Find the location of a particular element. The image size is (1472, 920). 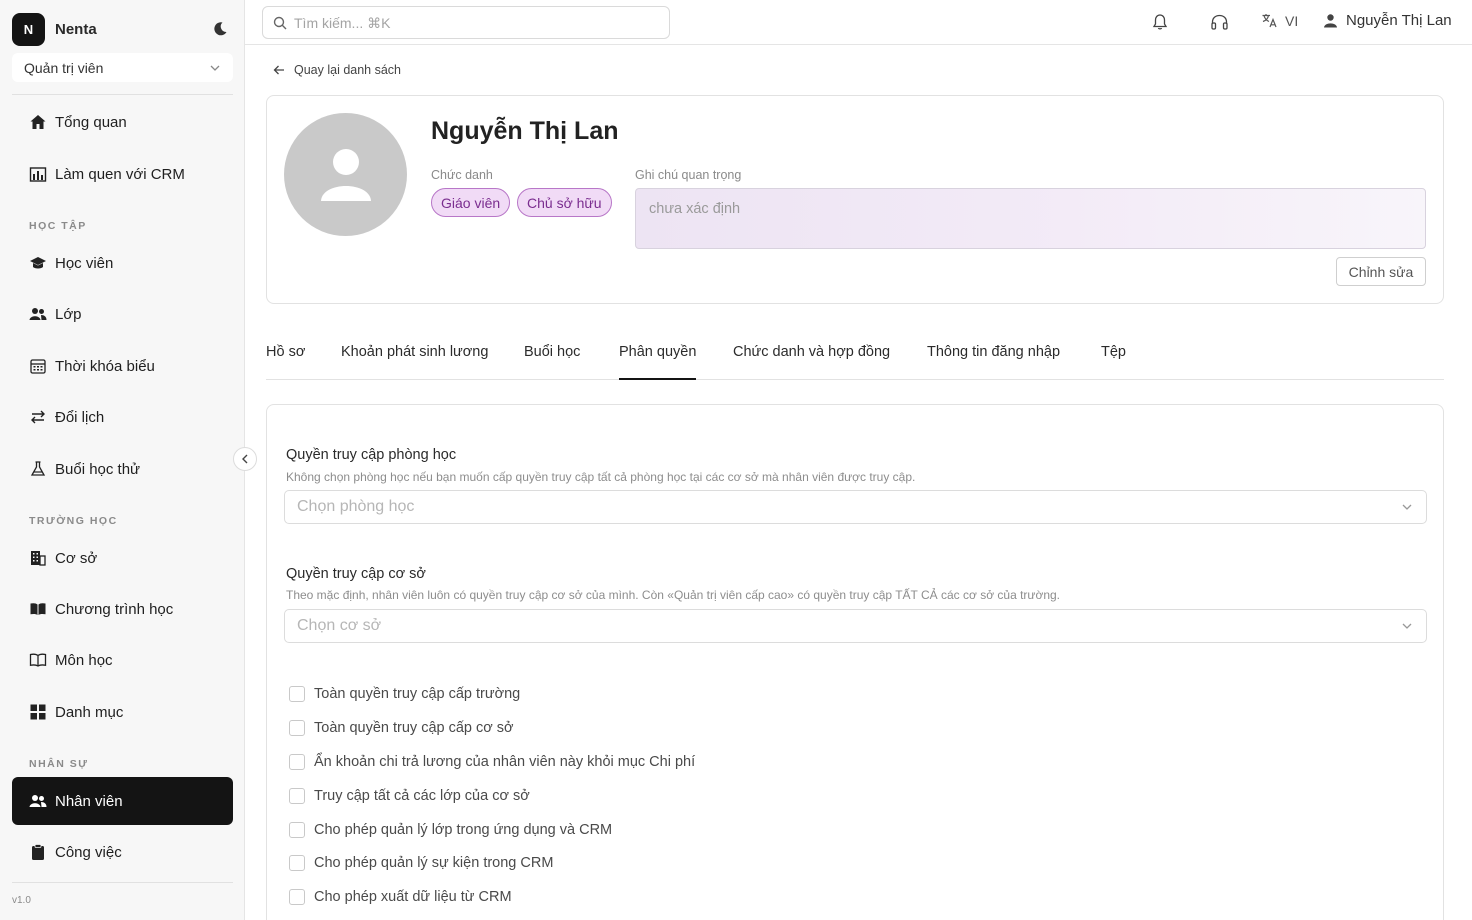

notification-bell-icon is located at coordinates (1160, 22).